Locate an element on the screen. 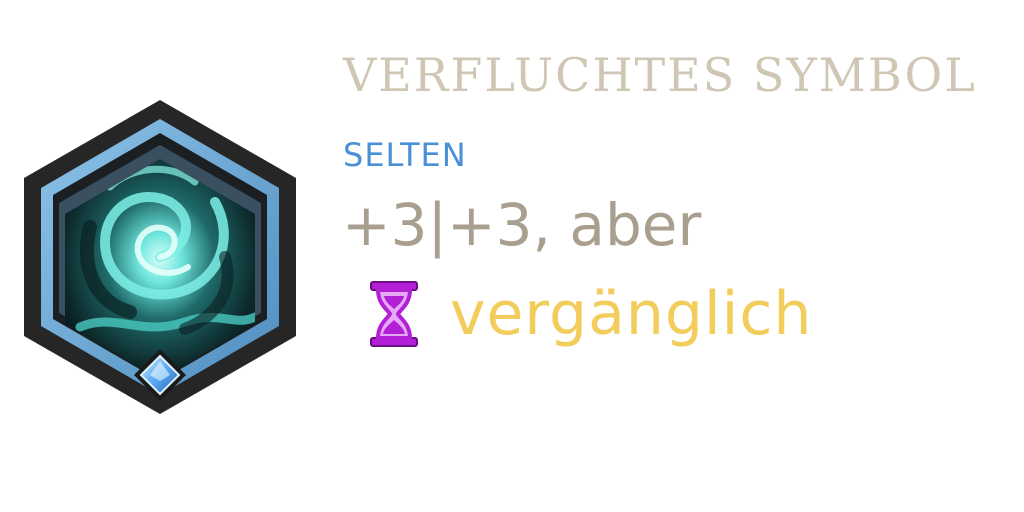 The width and height of the screenshot is (1024, 512). stat-text: +3|+3, aber is located at coordinates (522, 225).